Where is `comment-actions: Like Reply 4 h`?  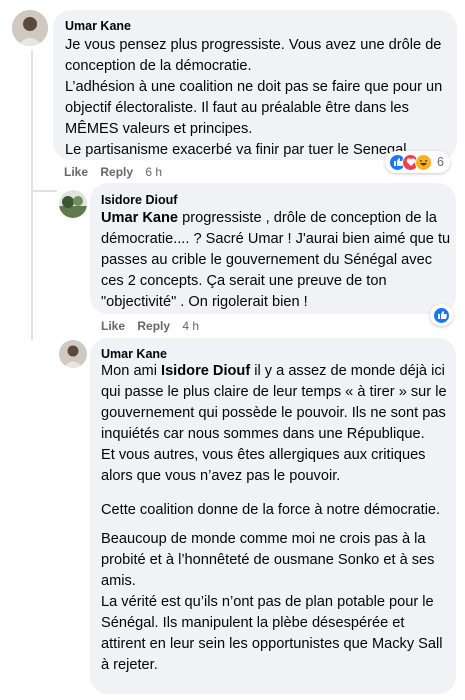
comment-actions: Like Reply 4 h is located at coordinates (154, 326).